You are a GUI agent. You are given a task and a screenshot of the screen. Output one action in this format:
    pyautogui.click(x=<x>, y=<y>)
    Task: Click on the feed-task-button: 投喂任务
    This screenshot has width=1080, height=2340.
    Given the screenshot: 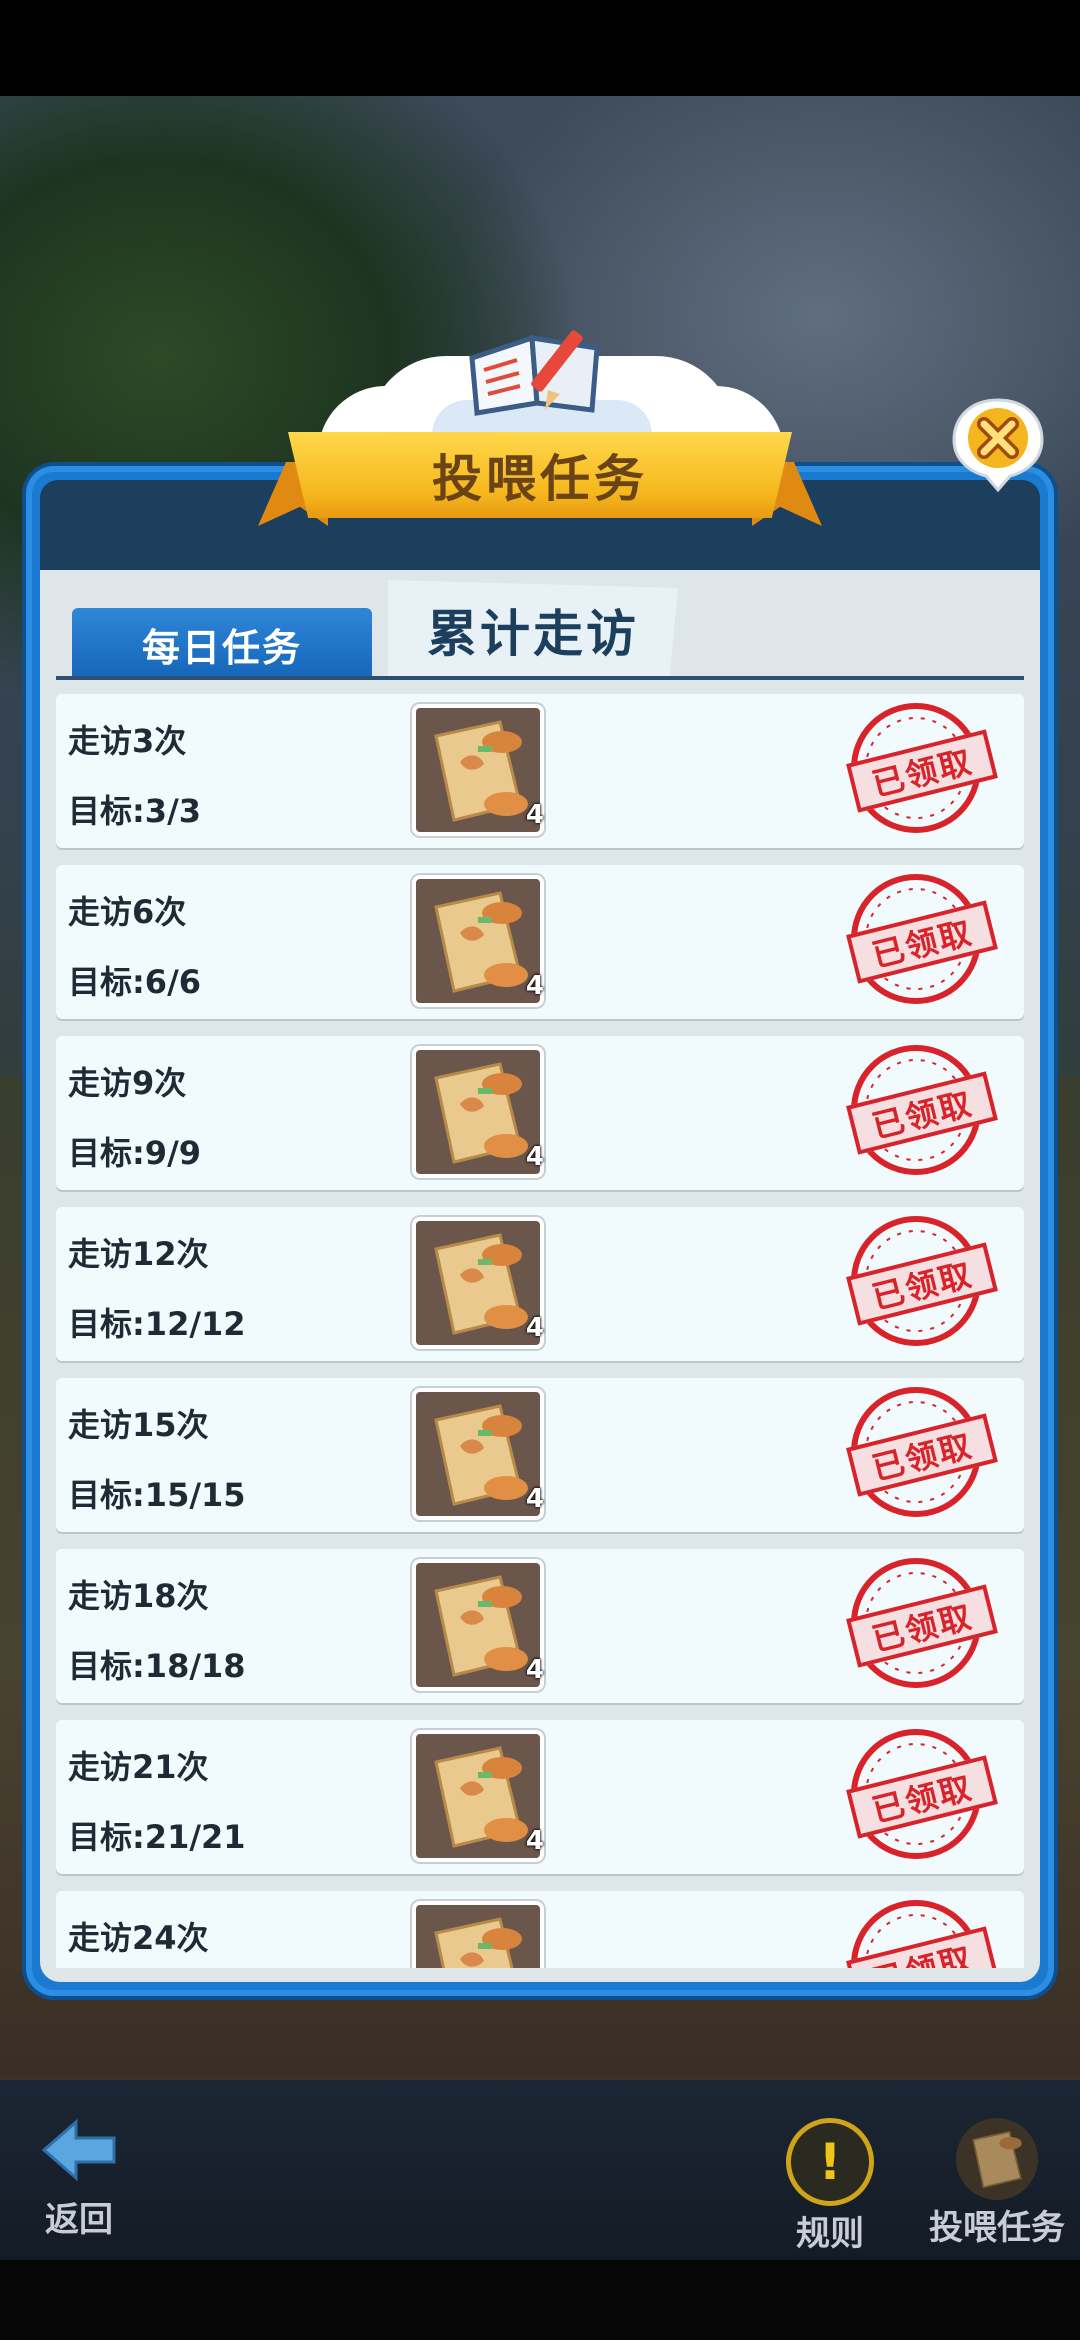 What is the action you would take?
    pyautogui.click(x=997, y=2183)
    